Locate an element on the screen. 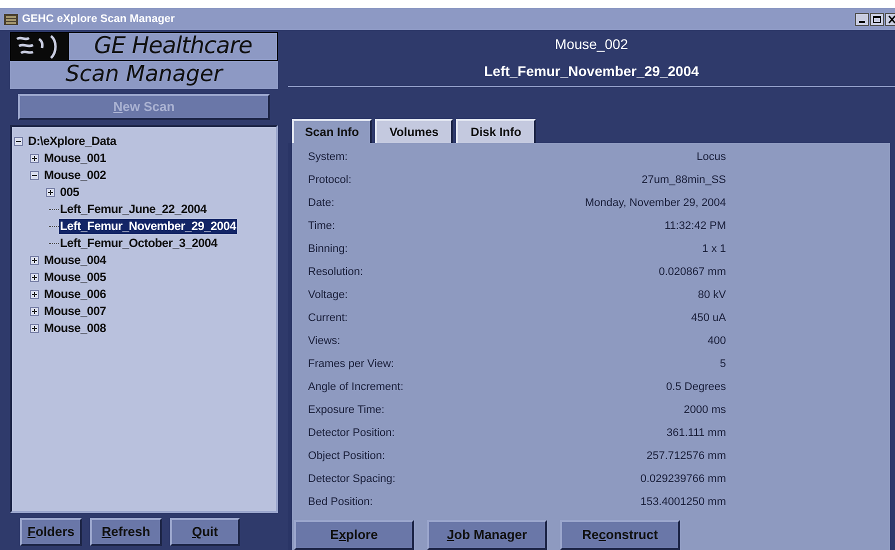  field-value: 257.712576 mm is located at coordinates (686, 456).